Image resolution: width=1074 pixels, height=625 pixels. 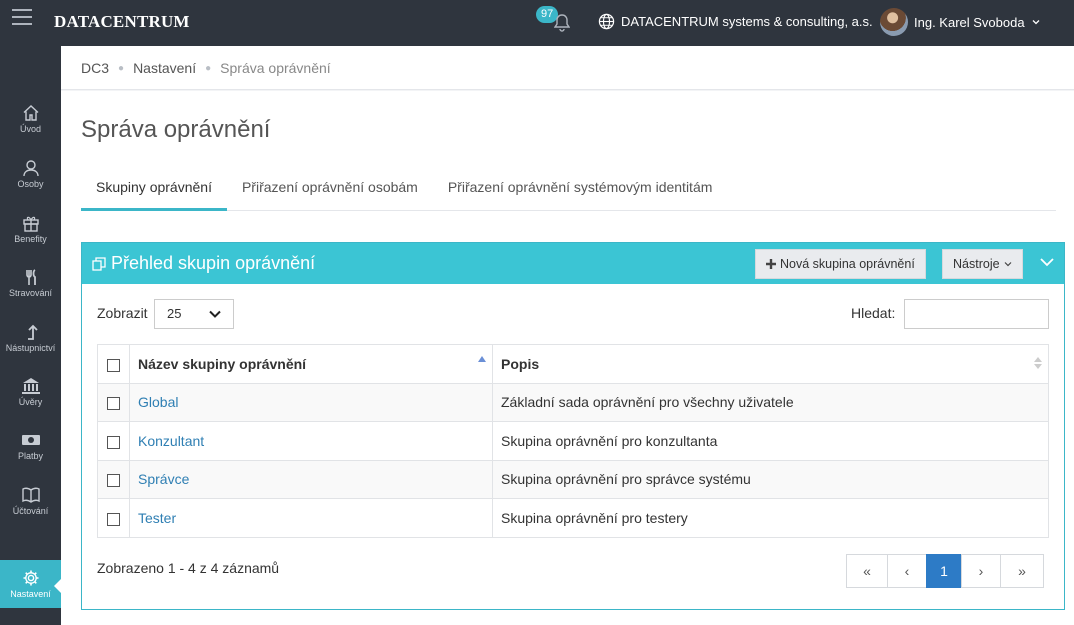 I want to click on table-row: Tester Skupina oprávnění pro testery, so click(x=573, y=518).